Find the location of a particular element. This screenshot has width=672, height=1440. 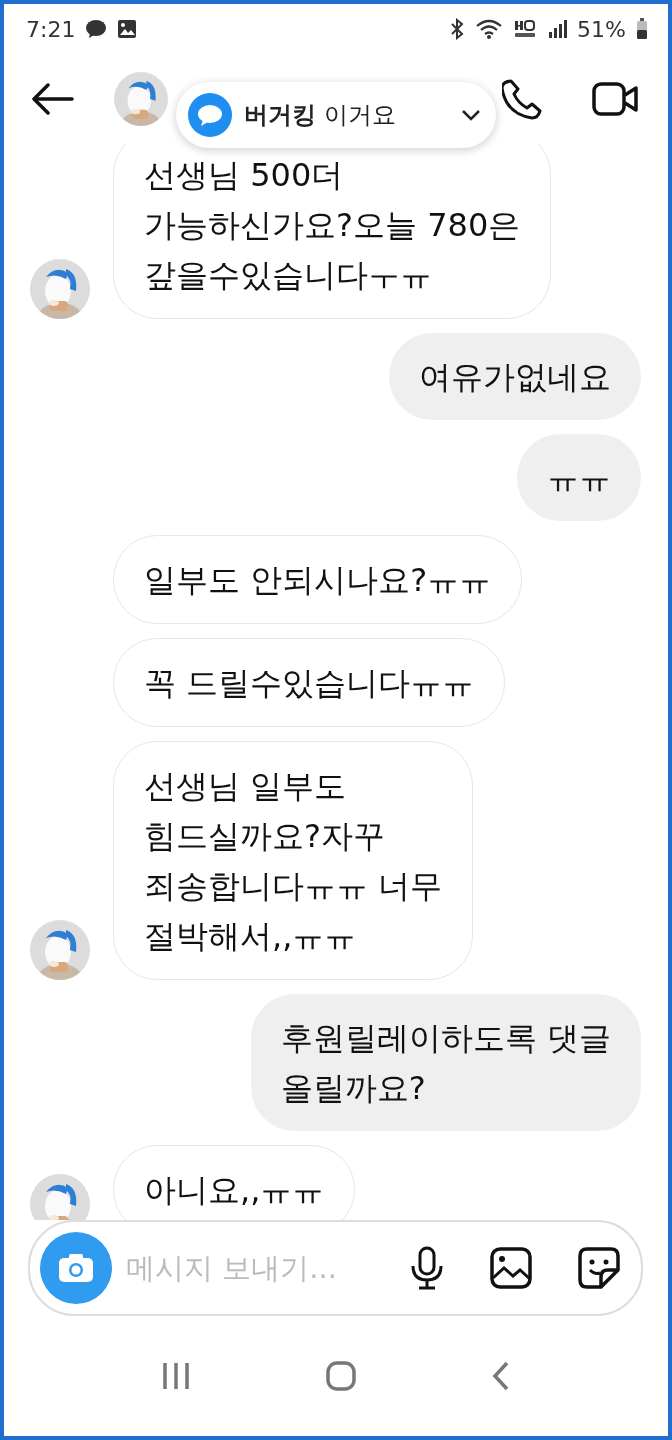

home-icon is located at coordinates (341, 1376).